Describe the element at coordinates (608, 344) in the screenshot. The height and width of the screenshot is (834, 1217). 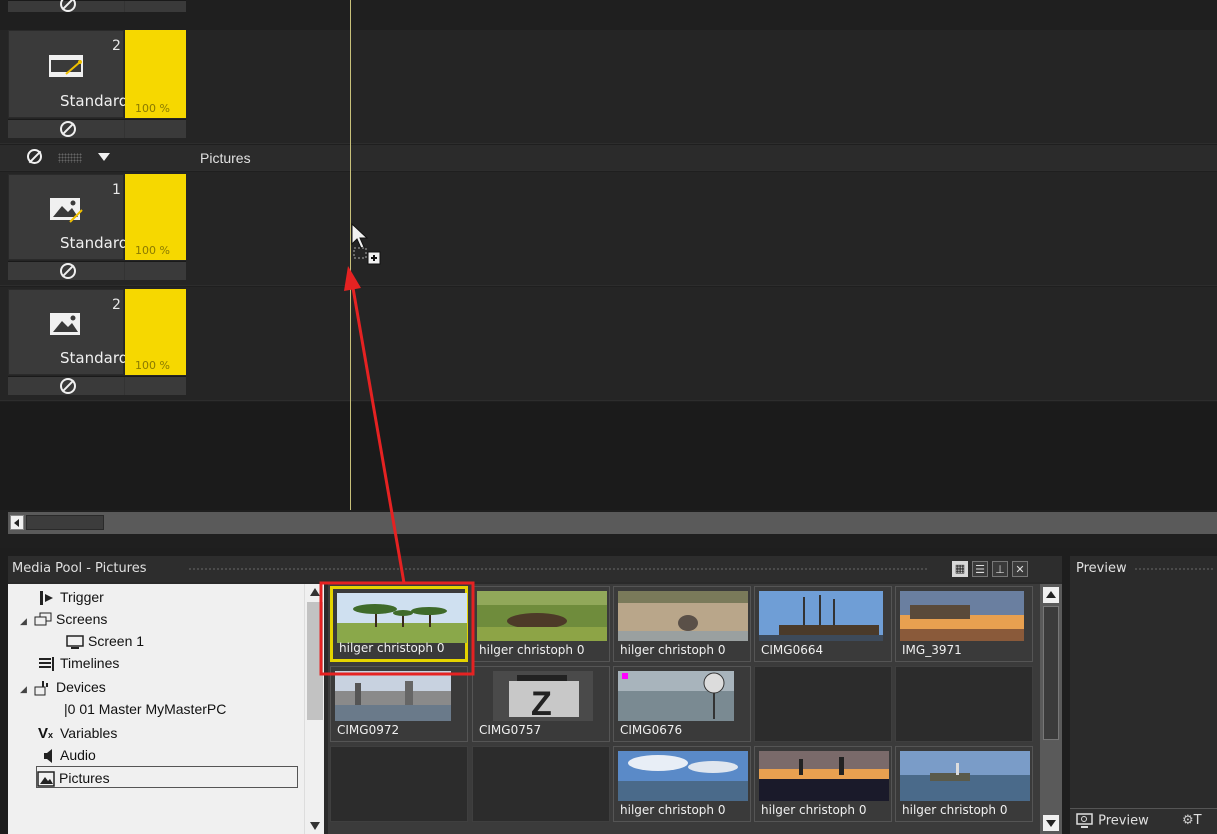
I see `track-picture-2: 2 Standard 100 %` at that location.